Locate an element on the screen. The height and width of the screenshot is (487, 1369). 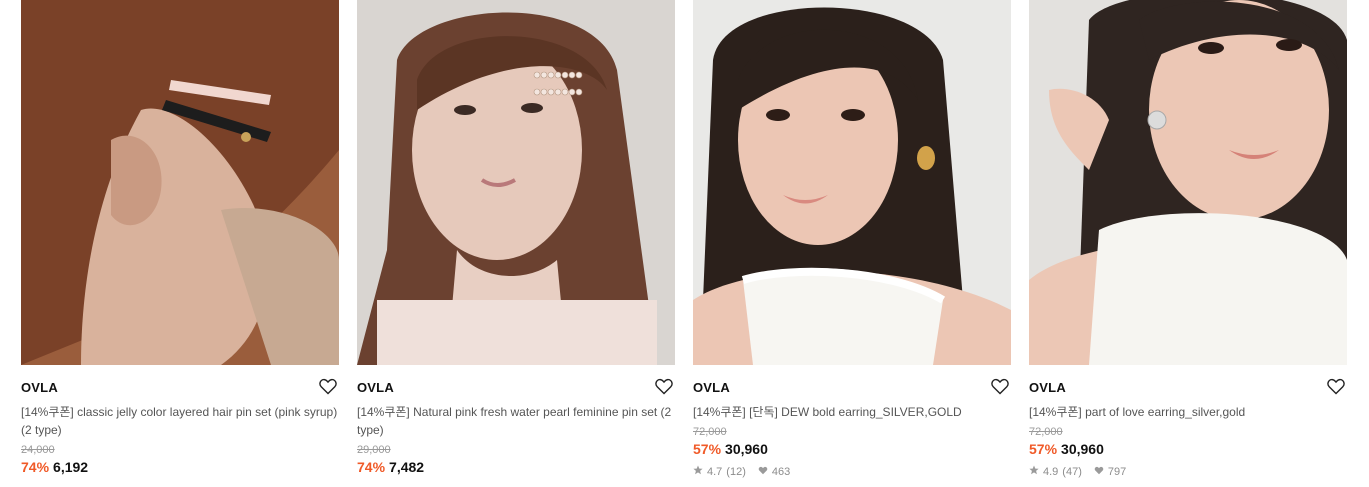
price-row: 74% 7,482 is located at coordinates (516, 467).